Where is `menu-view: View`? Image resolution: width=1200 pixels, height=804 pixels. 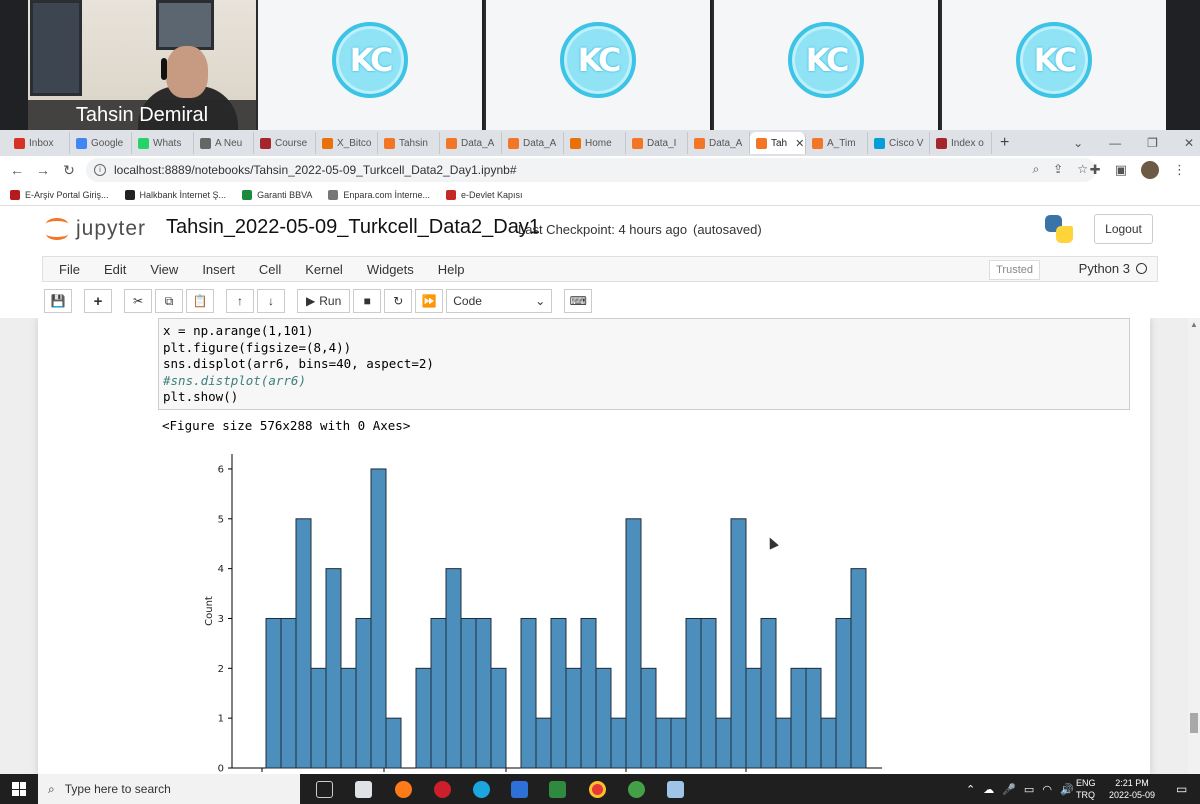
menu-view: View is located at coordinates (164, 269).